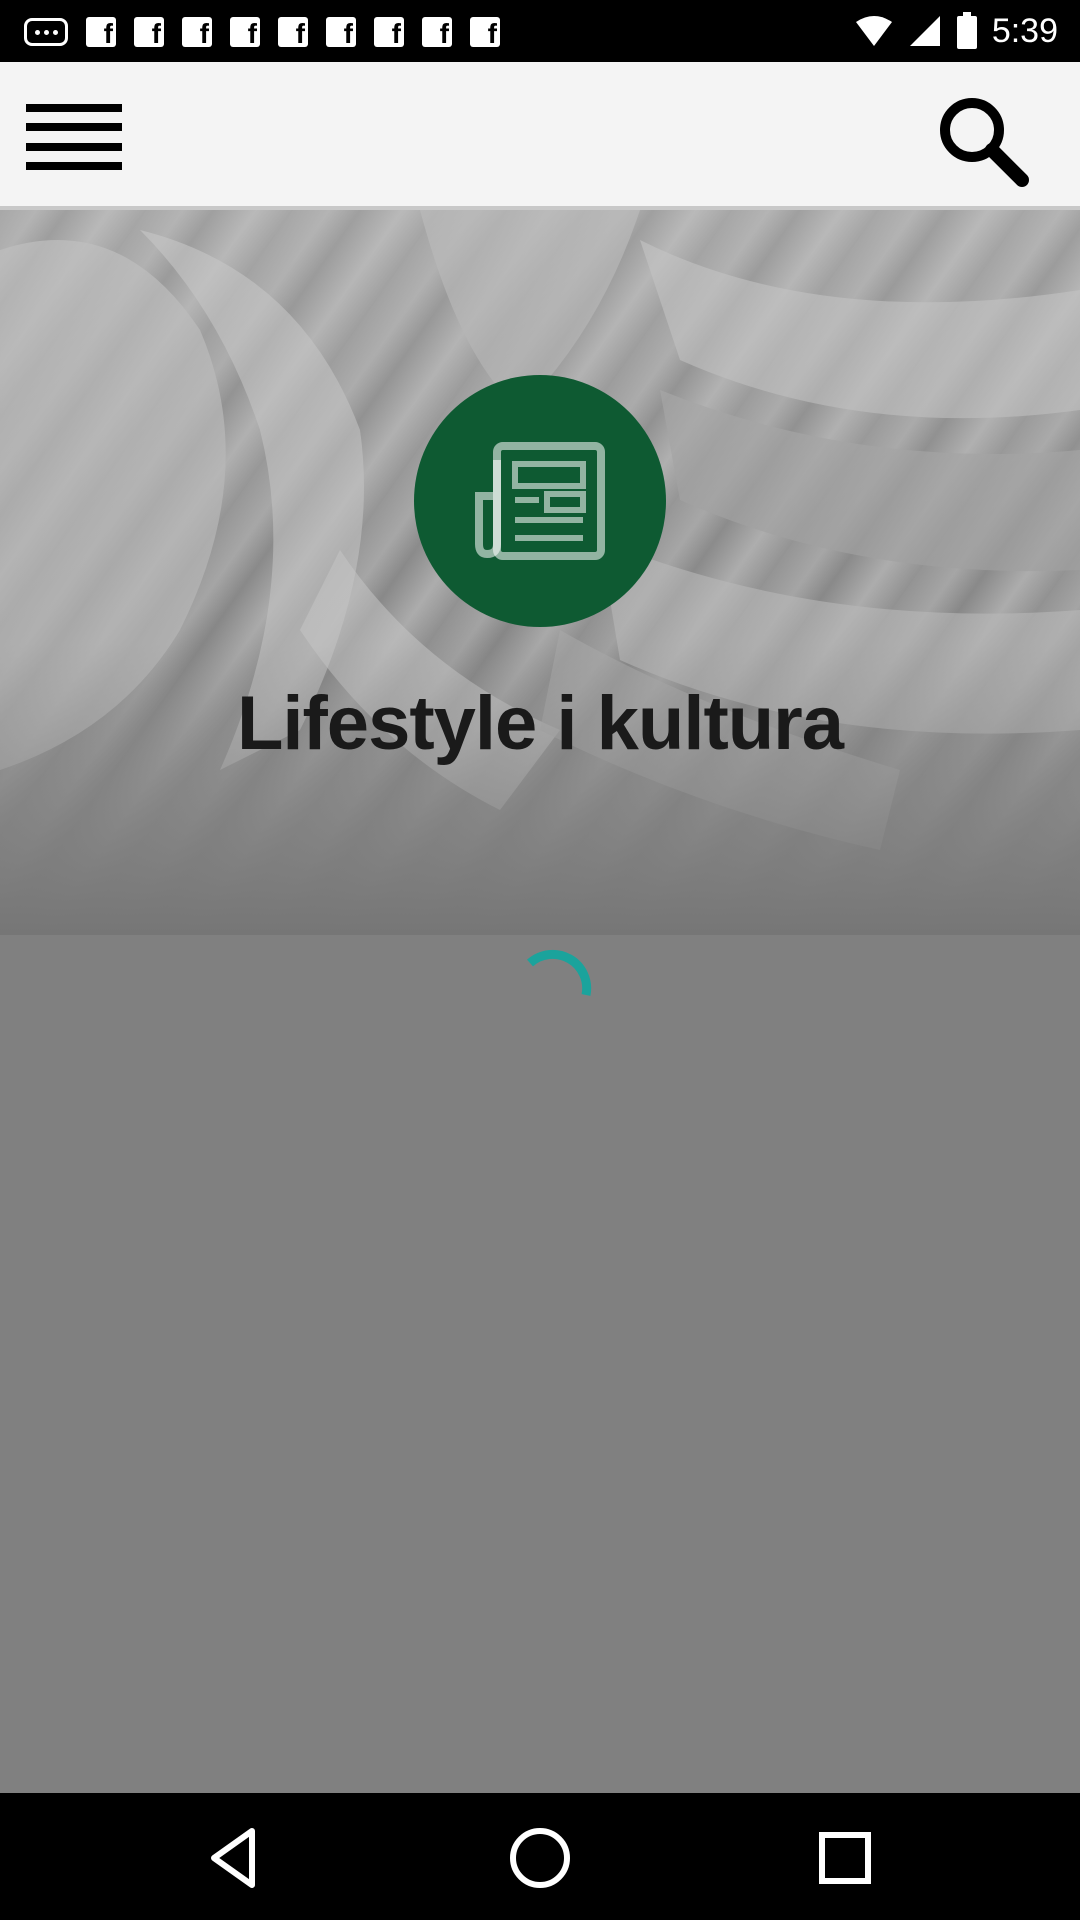 The height and width of the screenshot is (1920, 1080). What do you see at coordinates (540, 31) in the screenshot?
I see `status-bar: 5:39` at bounding box center [540, 31].